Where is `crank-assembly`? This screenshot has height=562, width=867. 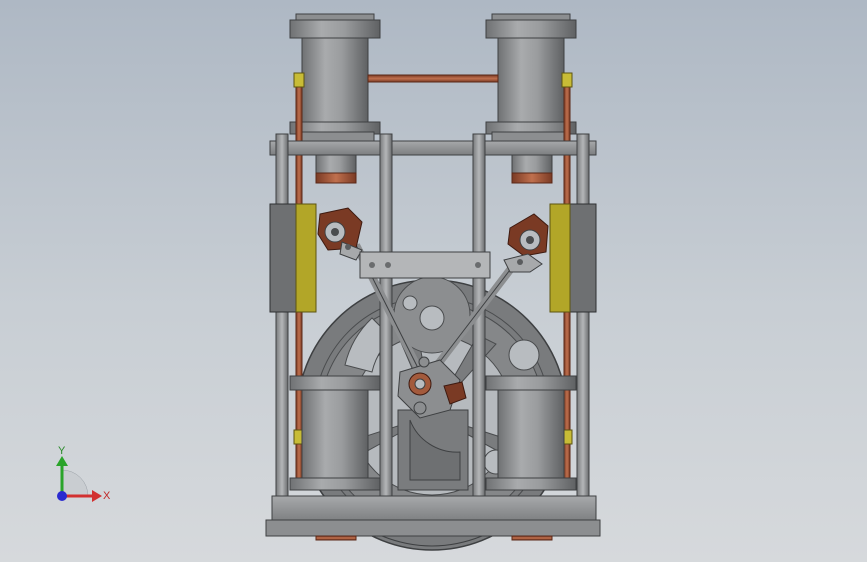 crank-assembly is located at coordinates (433, 423).